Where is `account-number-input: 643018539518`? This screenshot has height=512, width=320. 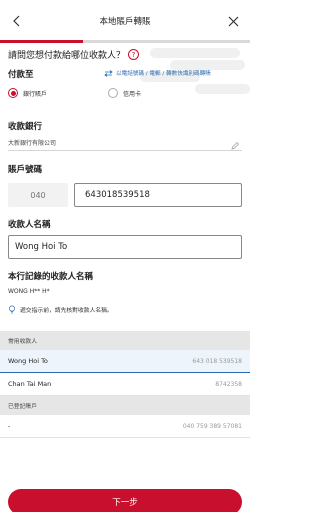
account-number-input: 643018539518 is located at coordinates (158, 195).